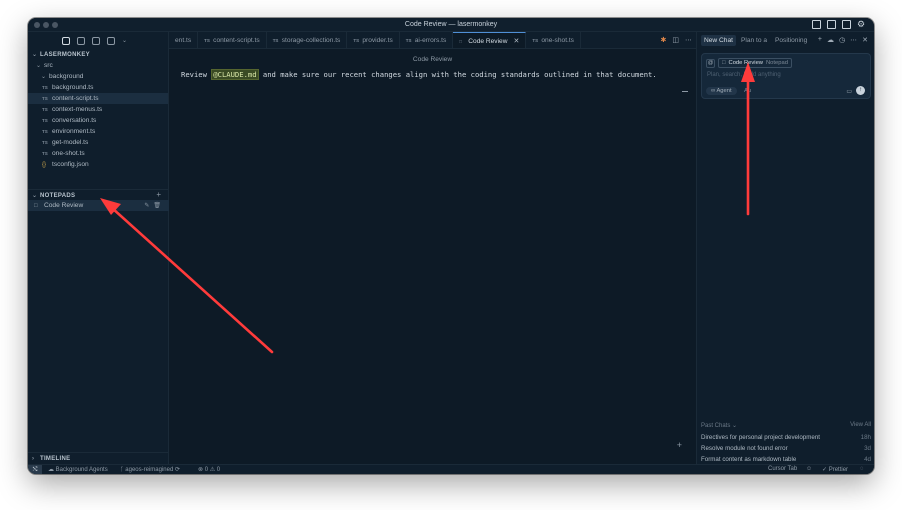 Image resolution: width=902 pixels, height=510 pixels. What do you see at coordinates (809, 469) in the screenshot?
I see `copilot-icon: ☺` at bounding box center [809, 469].